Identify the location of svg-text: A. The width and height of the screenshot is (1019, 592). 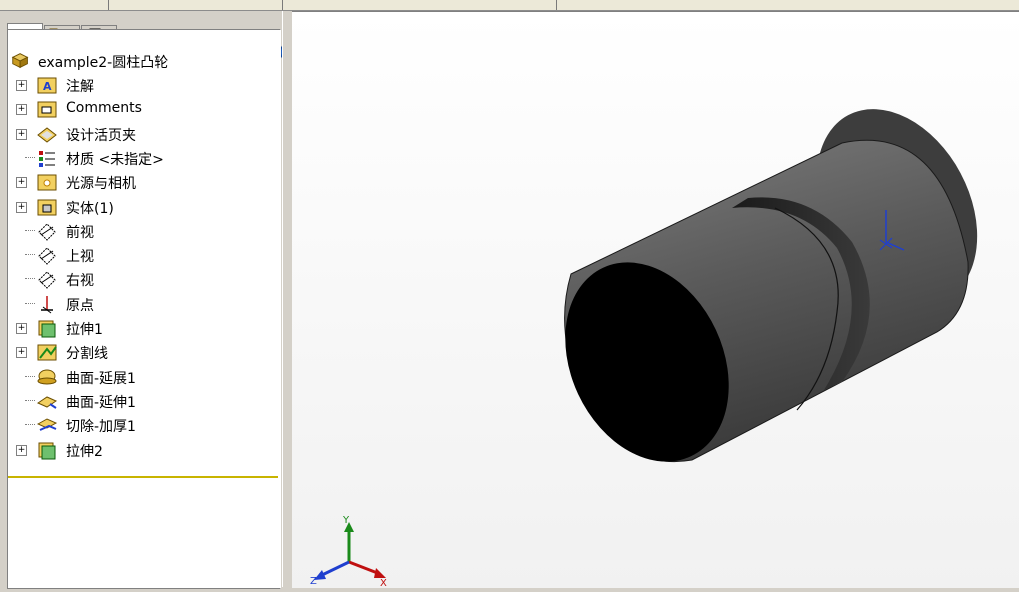
(47, 86).